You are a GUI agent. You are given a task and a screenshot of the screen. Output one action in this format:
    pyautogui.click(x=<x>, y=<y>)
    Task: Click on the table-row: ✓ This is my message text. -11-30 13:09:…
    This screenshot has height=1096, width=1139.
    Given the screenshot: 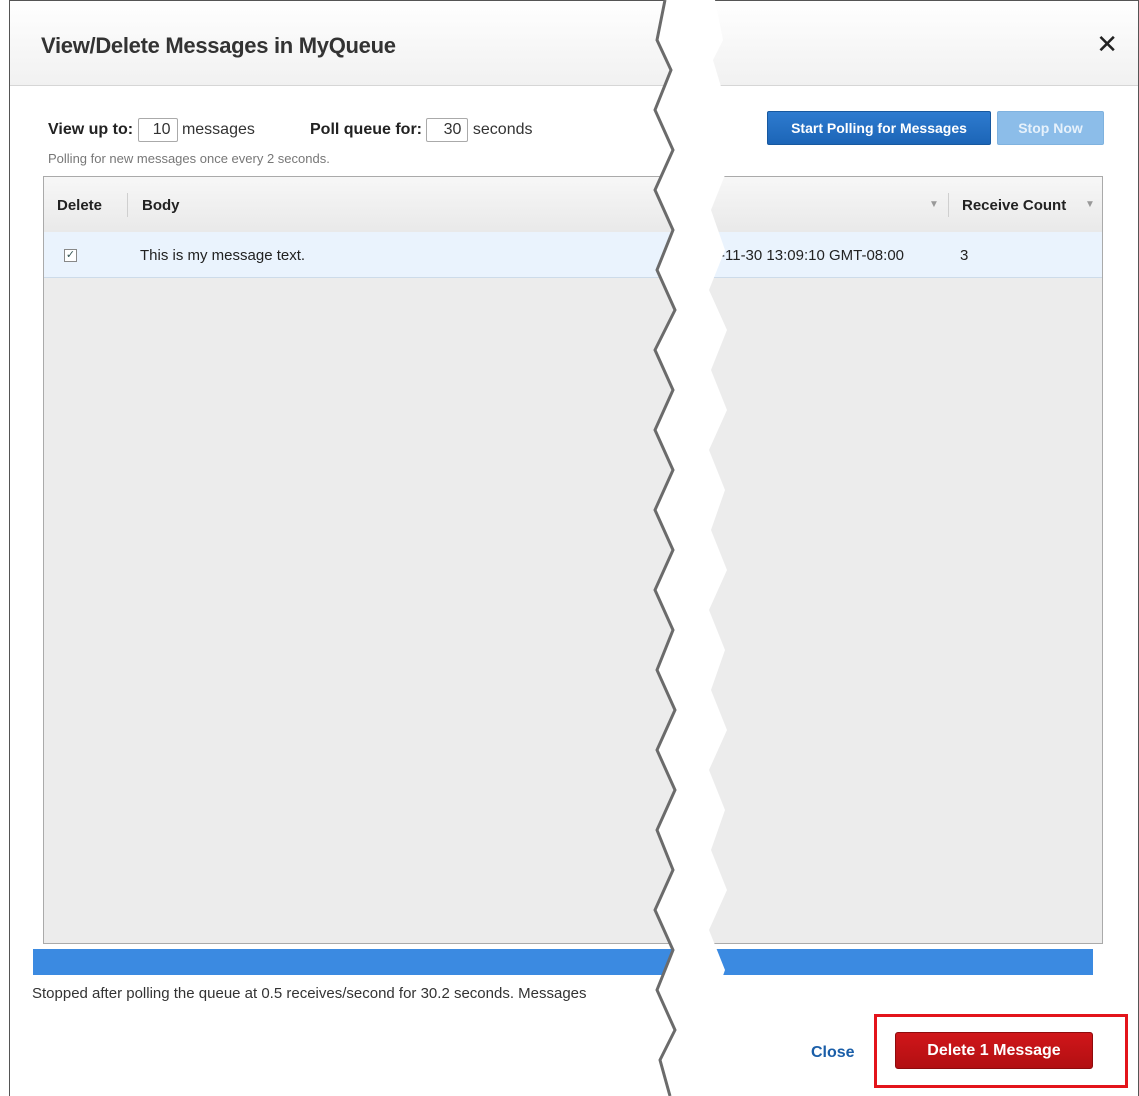 What is the action you would take?
    pyautogui.click(x=573, y=255)
    